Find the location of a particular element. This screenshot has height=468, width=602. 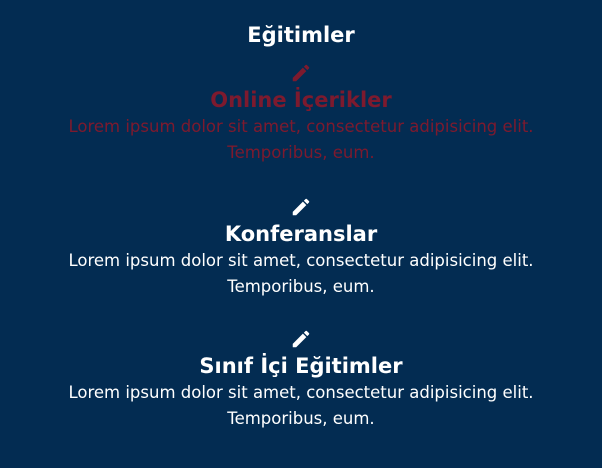

section-title: Eğitimler is located at coordinates (301, 35).